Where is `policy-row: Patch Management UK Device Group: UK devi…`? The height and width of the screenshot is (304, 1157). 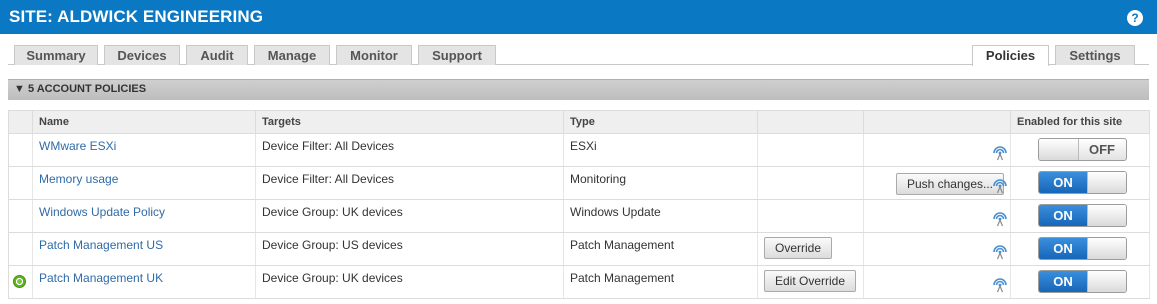
policy-row: Patch Management UK Device Group: UK devi… is located at coordinates (579, 282).